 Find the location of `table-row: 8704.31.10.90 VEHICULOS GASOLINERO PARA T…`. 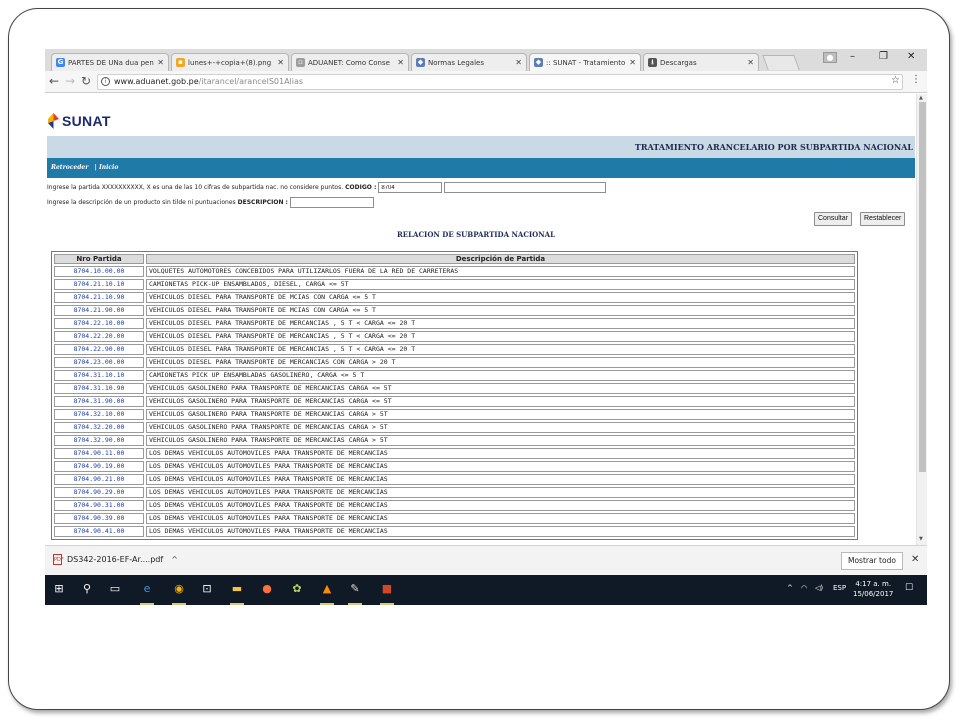

table-row: 8704.31.10.90 VEHICULOS GASOLINERO PARA T… is located at coordinates (454, 388).